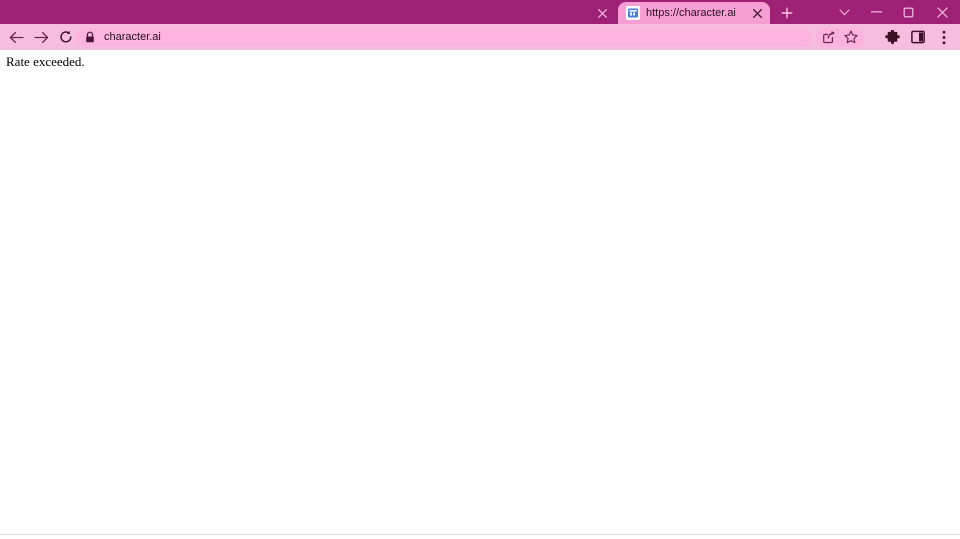  I want to click on minimize-button, so click(876, 12).